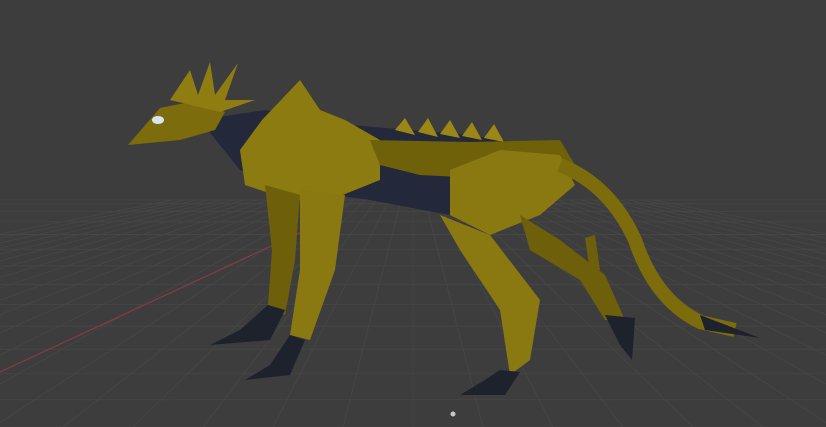  I want to click on front-leg-left, so click(282, 250).